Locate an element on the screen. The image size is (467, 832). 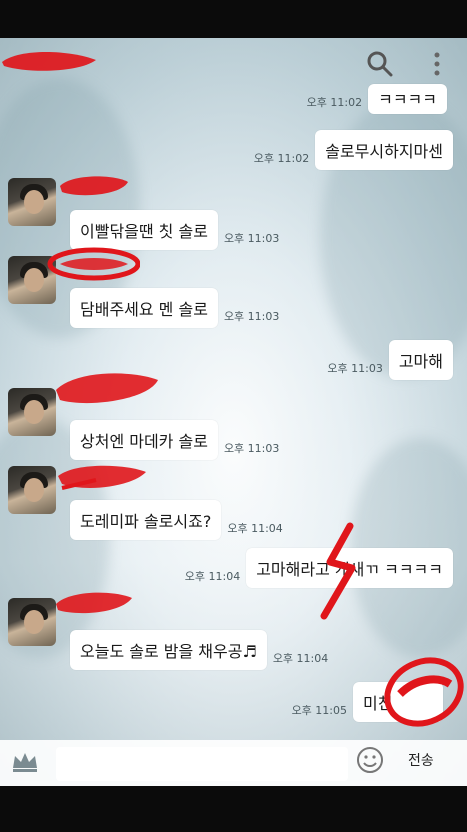
chat-header is located at coordinates (233, 63).